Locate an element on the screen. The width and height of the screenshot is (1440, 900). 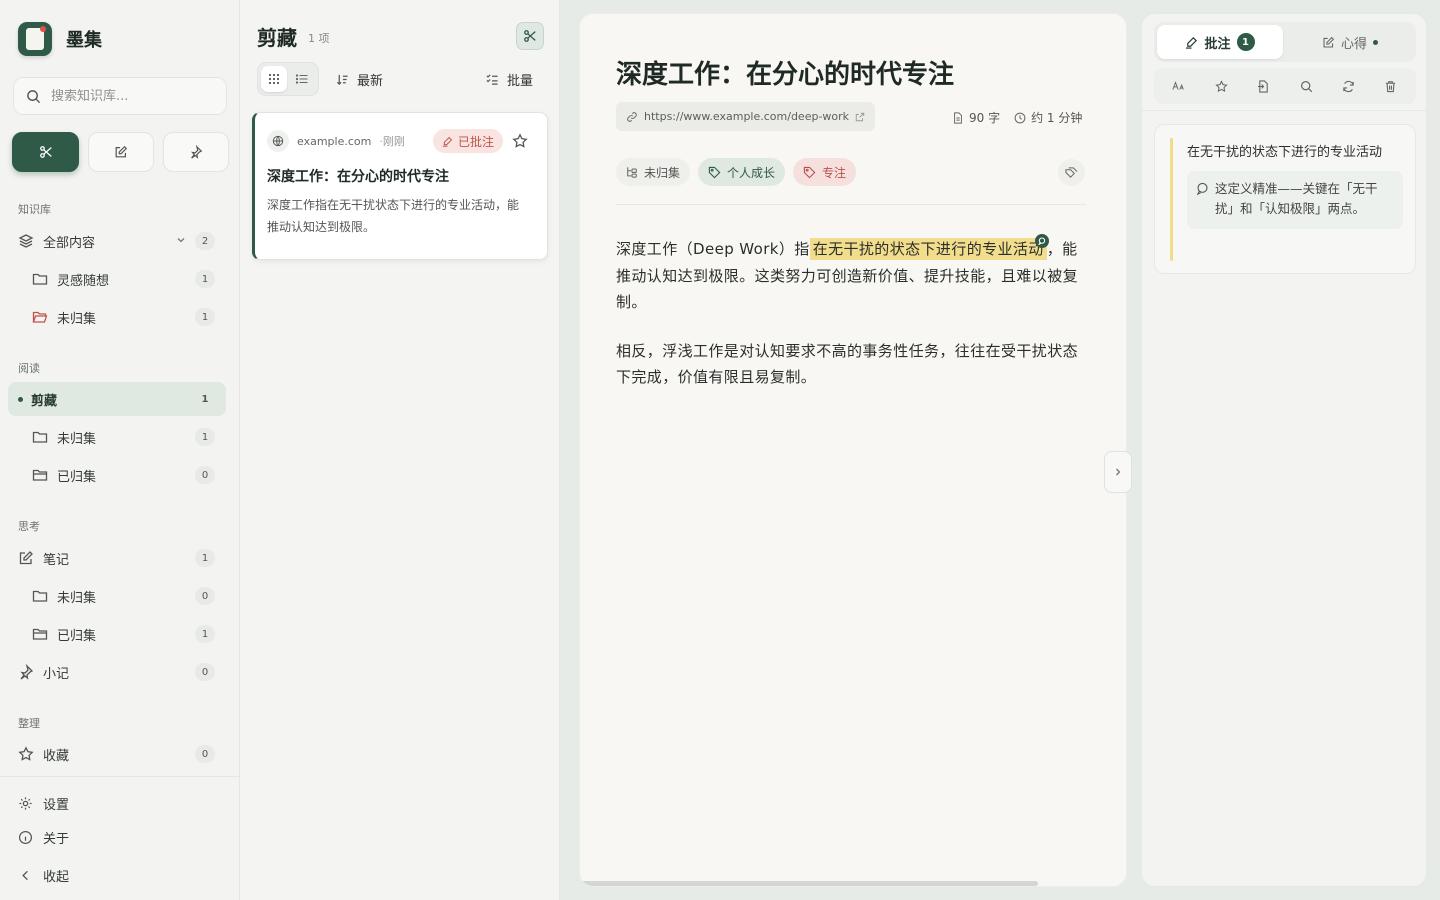
settings-link: 设置 is located at coordinates (43, 803).